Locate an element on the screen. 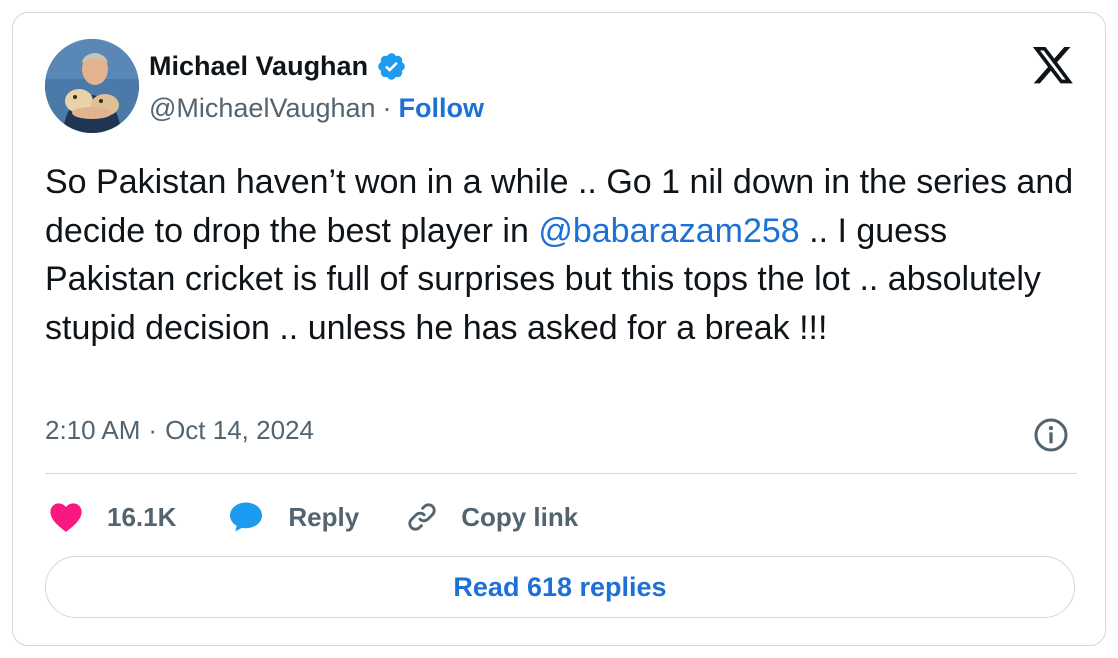 The height and width of the screenshot is (658, 1118). speech-bubble-icon is located at coordinates (246, 517).